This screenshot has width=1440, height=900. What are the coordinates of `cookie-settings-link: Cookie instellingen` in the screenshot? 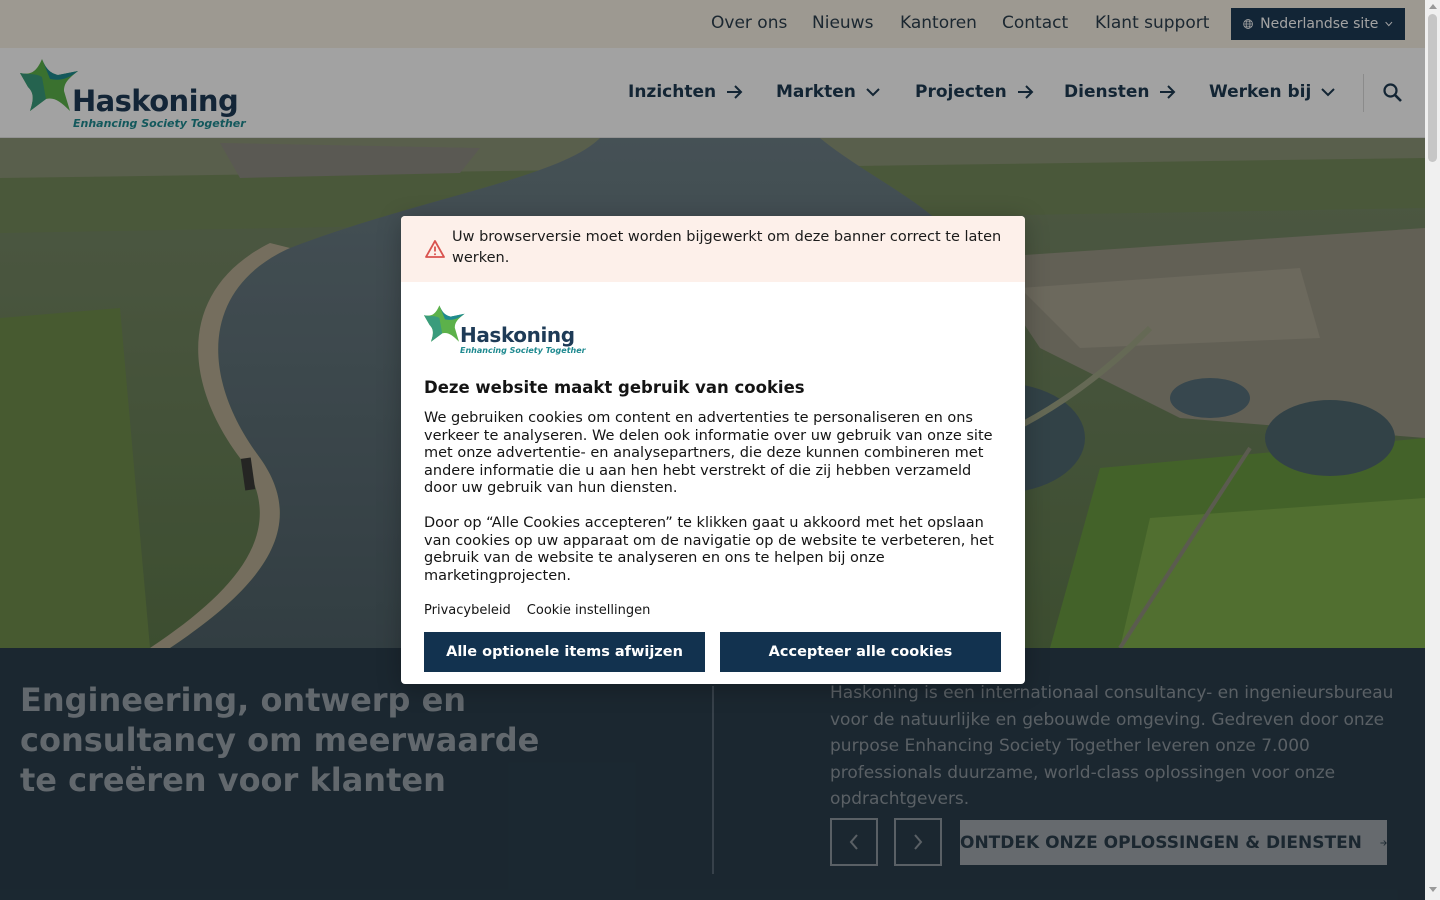 It's located at (589, 610).